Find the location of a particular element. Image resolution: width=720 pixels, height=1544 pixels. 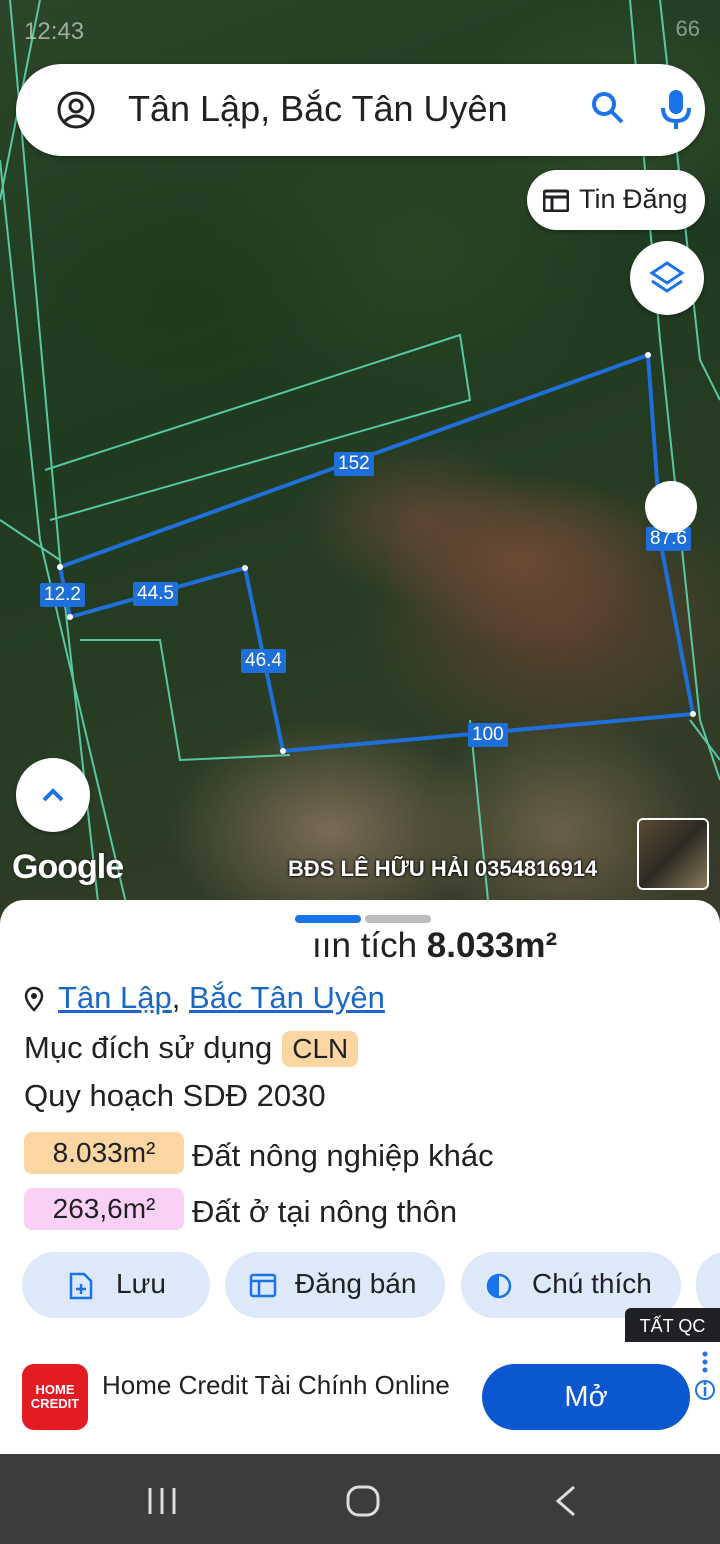

pager-dot is located at coordinates (398, 919).